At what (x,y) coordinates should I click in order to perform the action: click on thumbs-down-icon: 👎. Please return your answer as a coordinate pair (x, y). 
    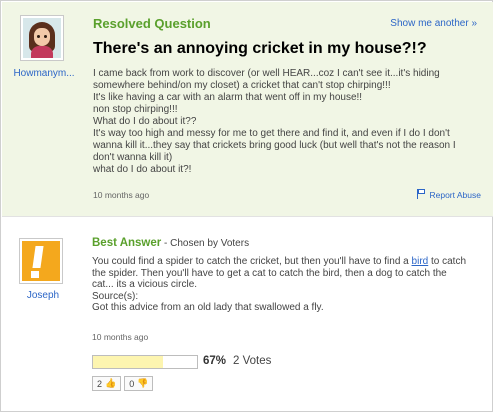
    Looking at the image, I should click on (143, 383).